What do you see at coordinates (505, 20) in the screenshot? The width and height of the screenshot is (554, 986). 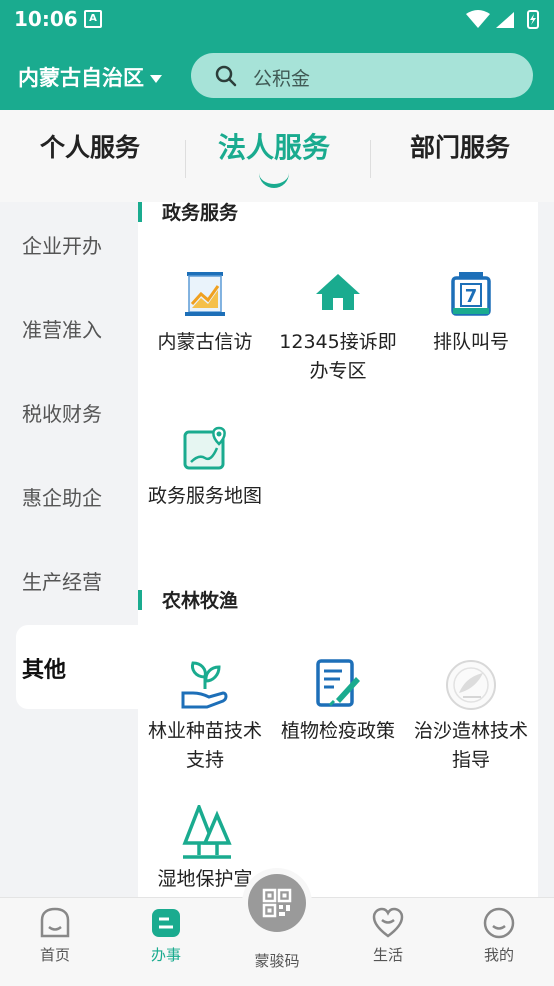 I see `signal-icon` at bounding box center [505, 20].